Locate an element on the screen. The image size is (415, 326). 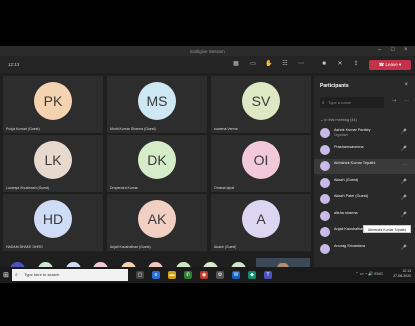
participant-name: Akash Patel (Guest) is located at coordinates (351, 196).